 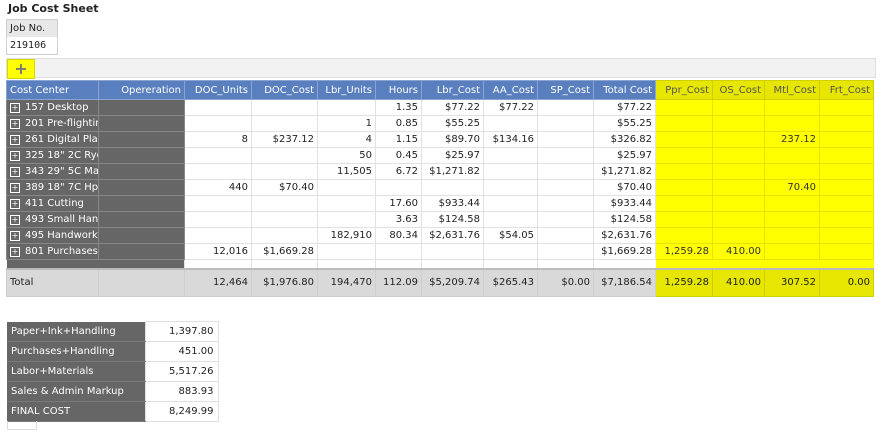 I want to click on total-mtl-cost-cell: 307.52, so click(x=792, y=282).